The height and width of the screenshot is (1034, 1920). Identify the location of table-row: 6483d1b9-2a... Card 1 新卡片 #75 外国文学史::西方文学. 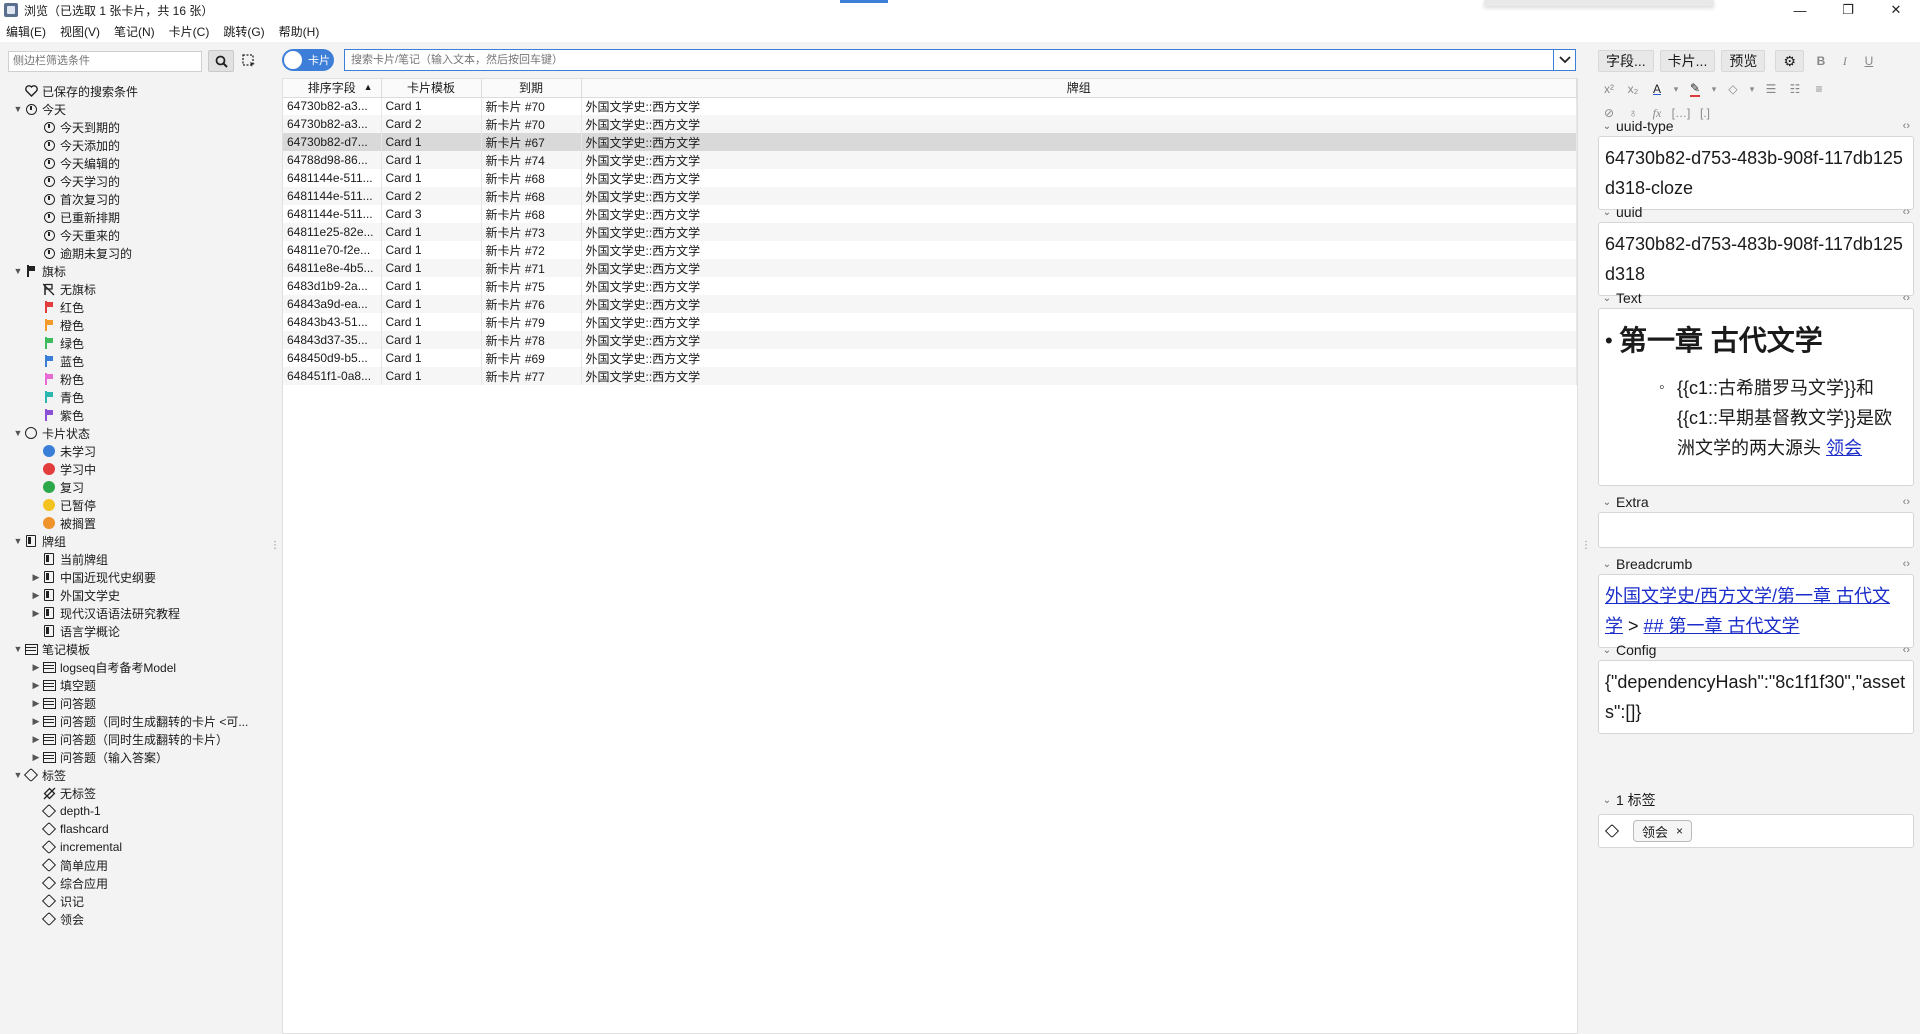
(930, 286).